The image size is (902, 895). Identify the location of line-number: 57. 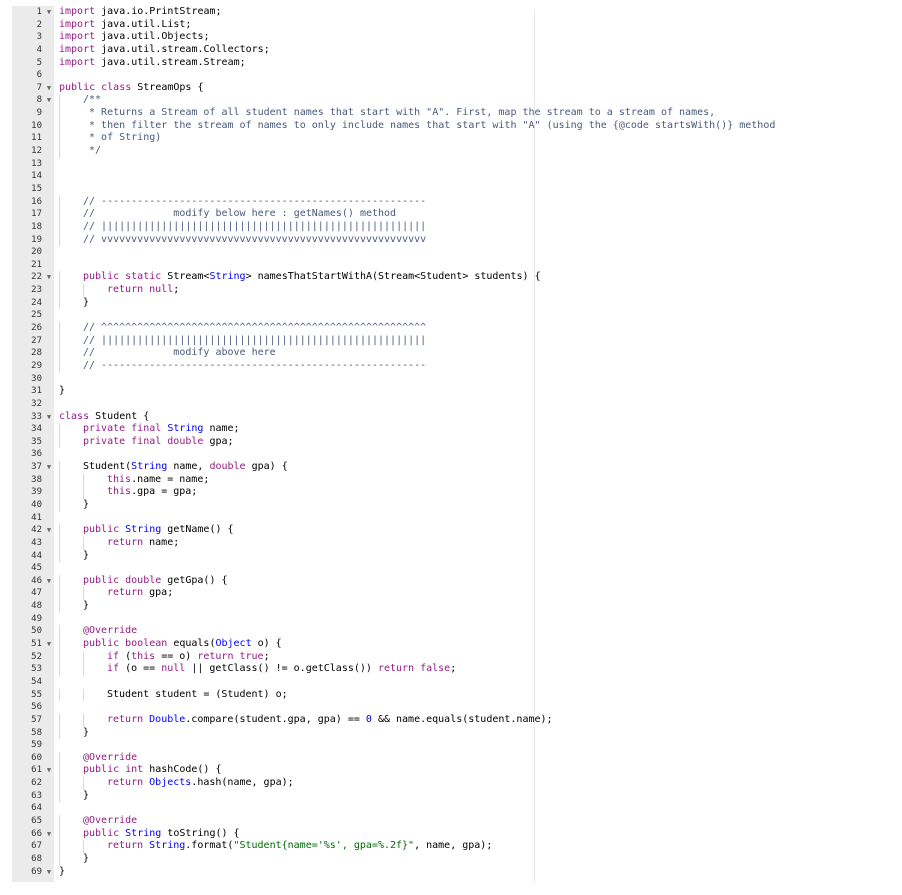
(36, 719).